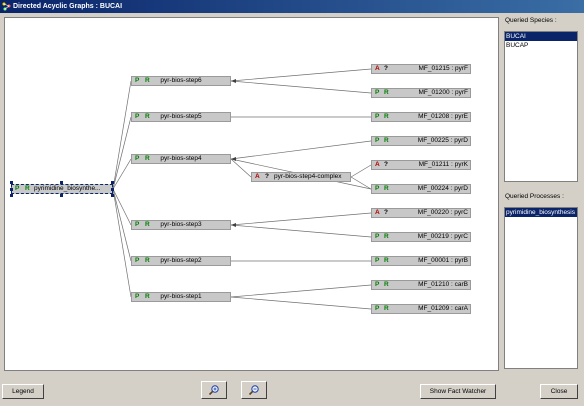 Image resolution: width=584 pixels, height=406 pixels. I want to click on gene-node: A? MF_01215 : pyrF, so click(421, 69).